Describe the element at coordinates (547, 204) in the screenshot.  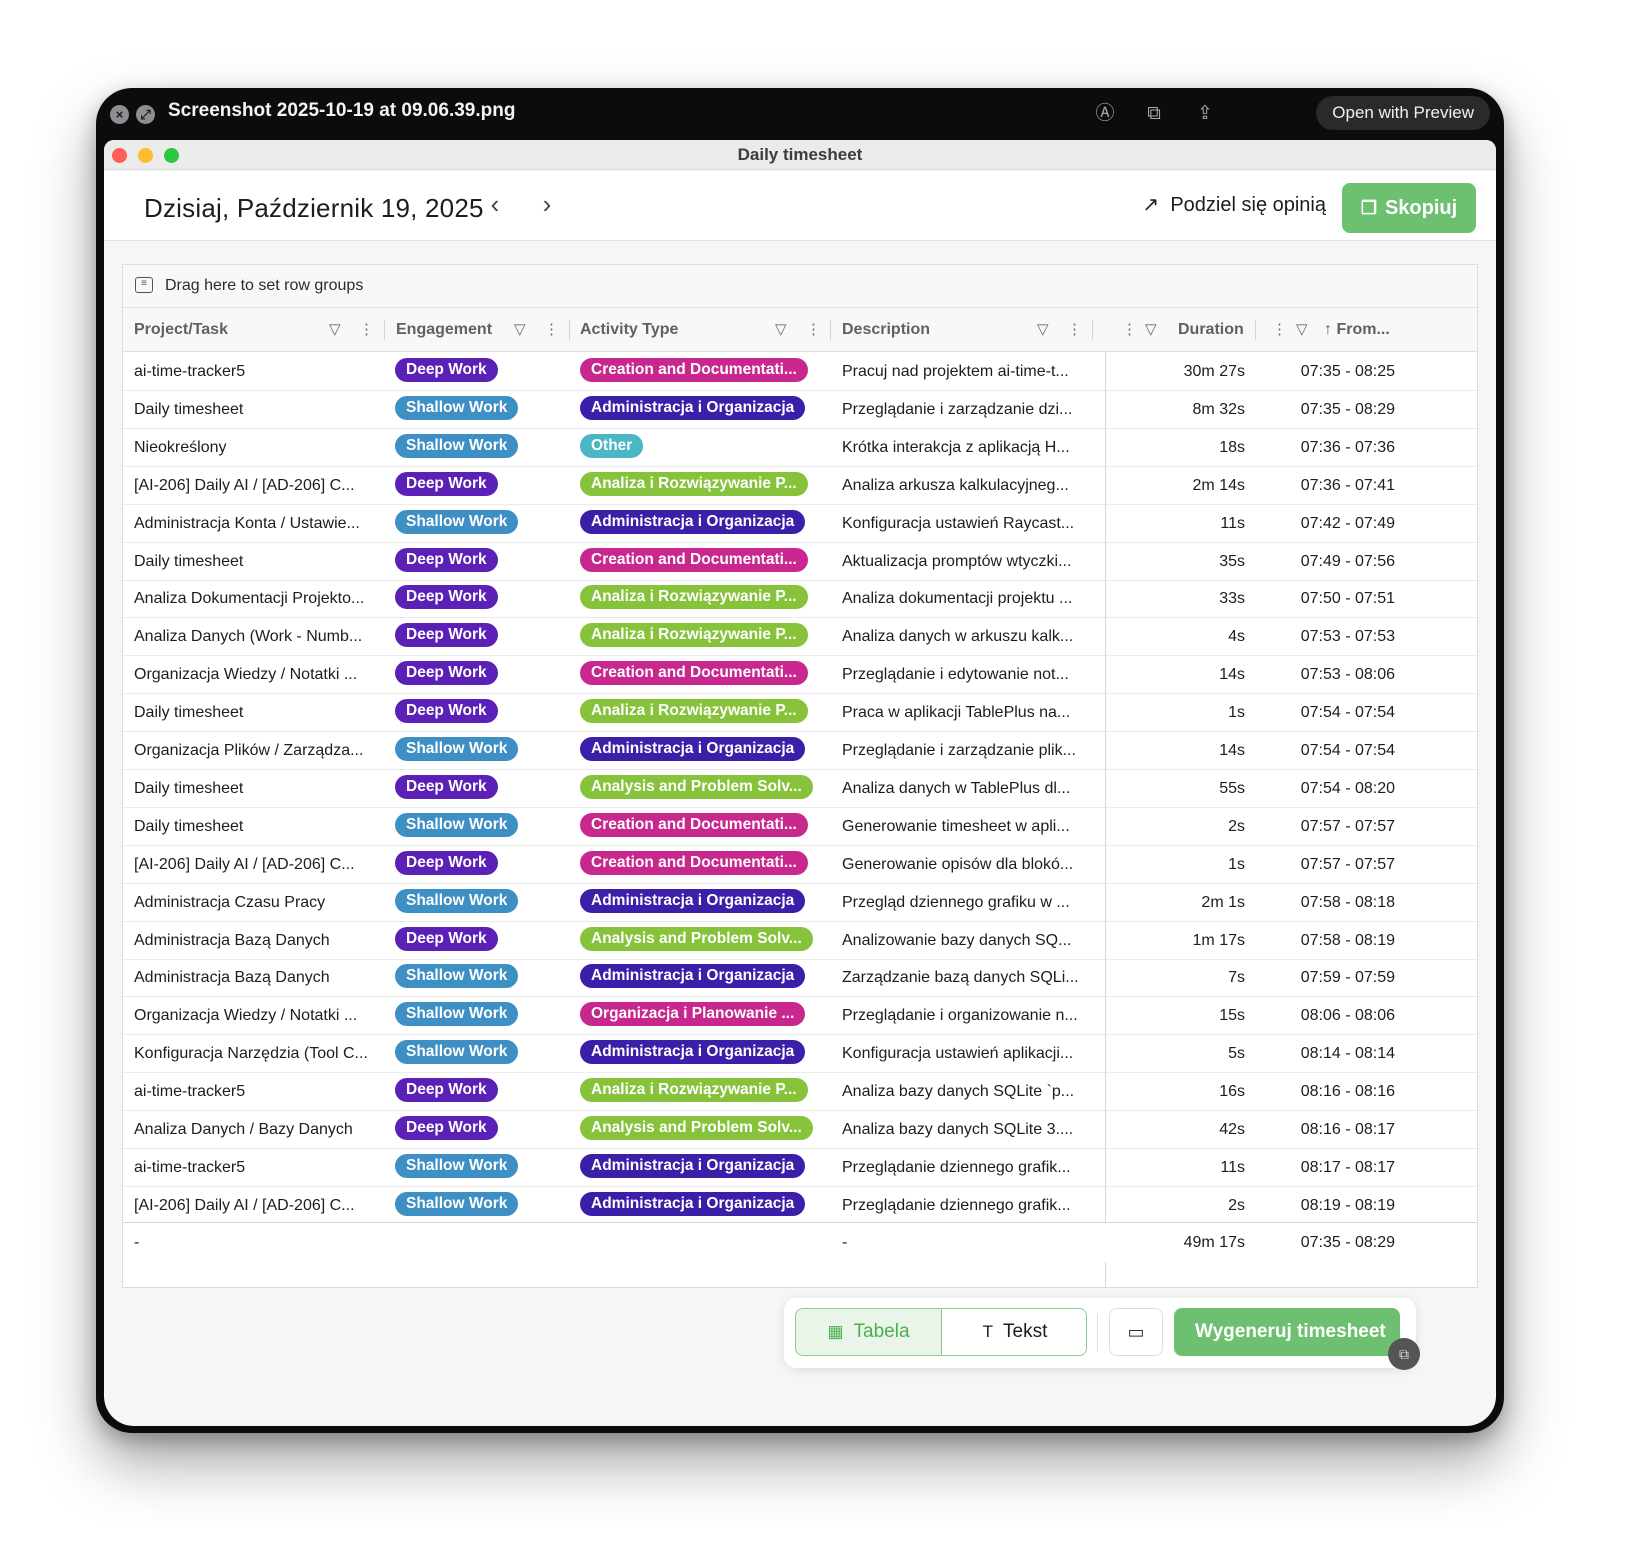
I see `next-day-button: ›` at that location.